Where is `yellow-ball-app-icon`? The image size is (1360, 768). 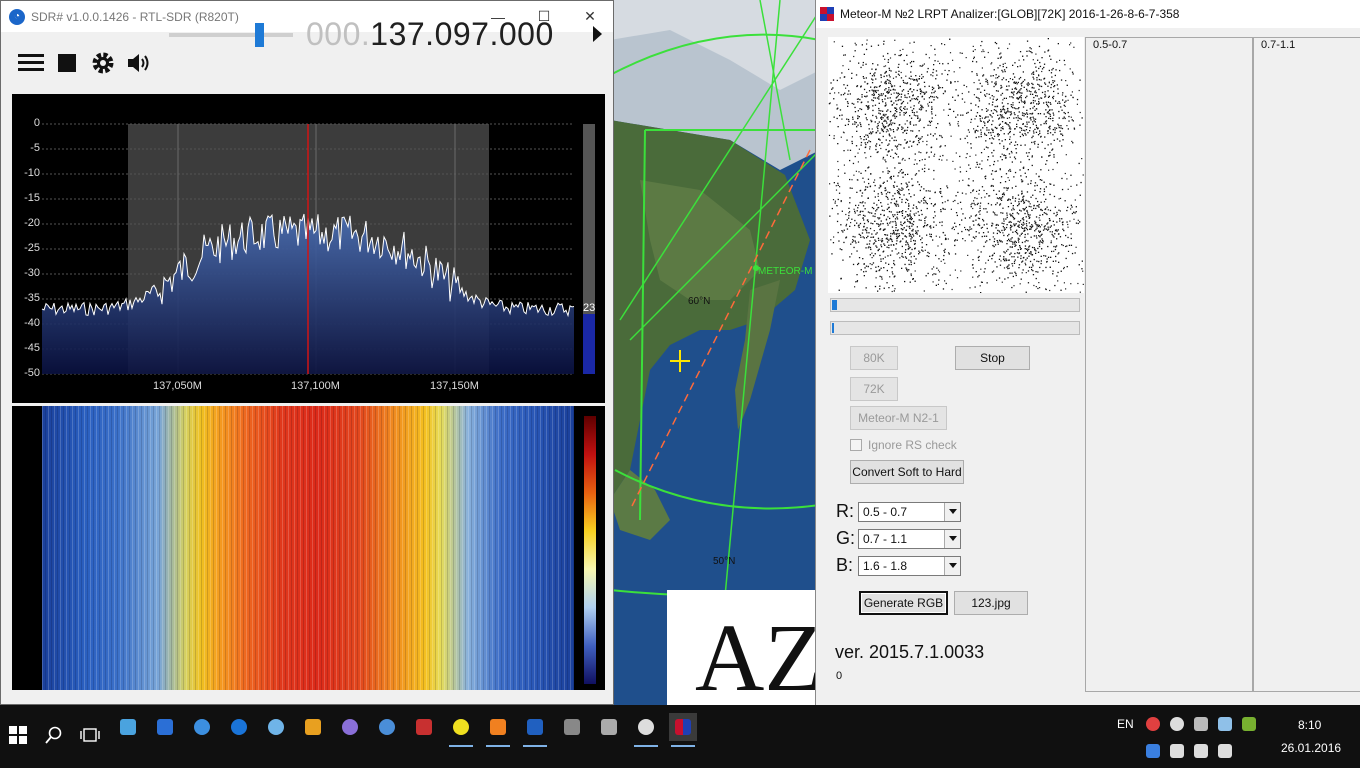 yellow-ball-app-icon is located at coordinates (461, 730).